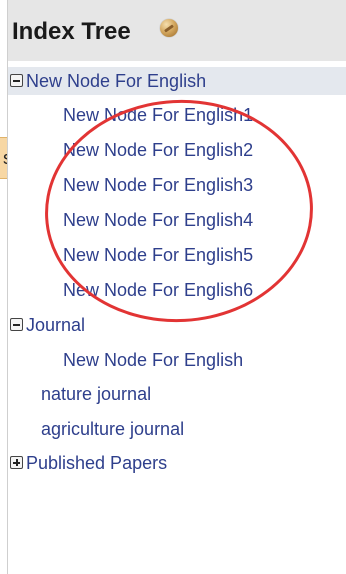  I want to click on panel-header: Index Tree, so click(177, 30).